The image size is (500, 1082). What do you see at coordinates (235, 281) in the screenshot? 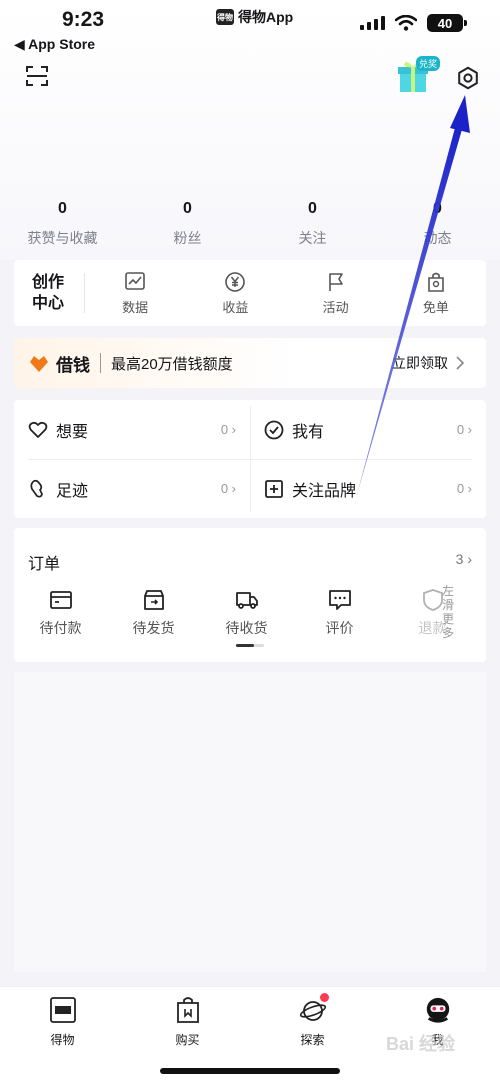
I see `yen-icon` at bounding box center [235, 281].